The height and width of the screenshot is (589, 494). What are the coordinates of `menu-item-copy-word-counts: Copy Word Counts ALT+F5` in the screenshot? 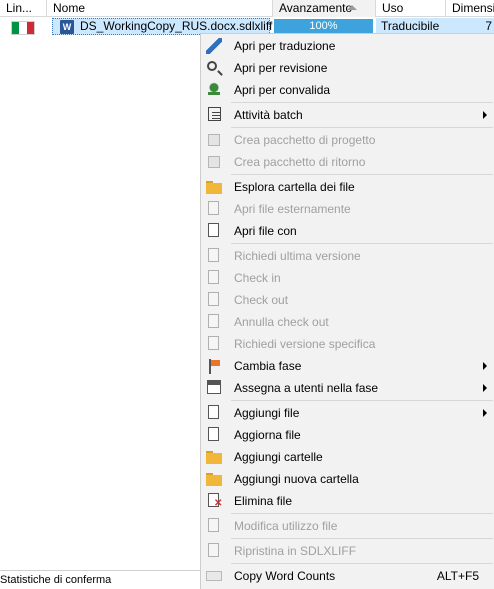 It's located at (347, 576).